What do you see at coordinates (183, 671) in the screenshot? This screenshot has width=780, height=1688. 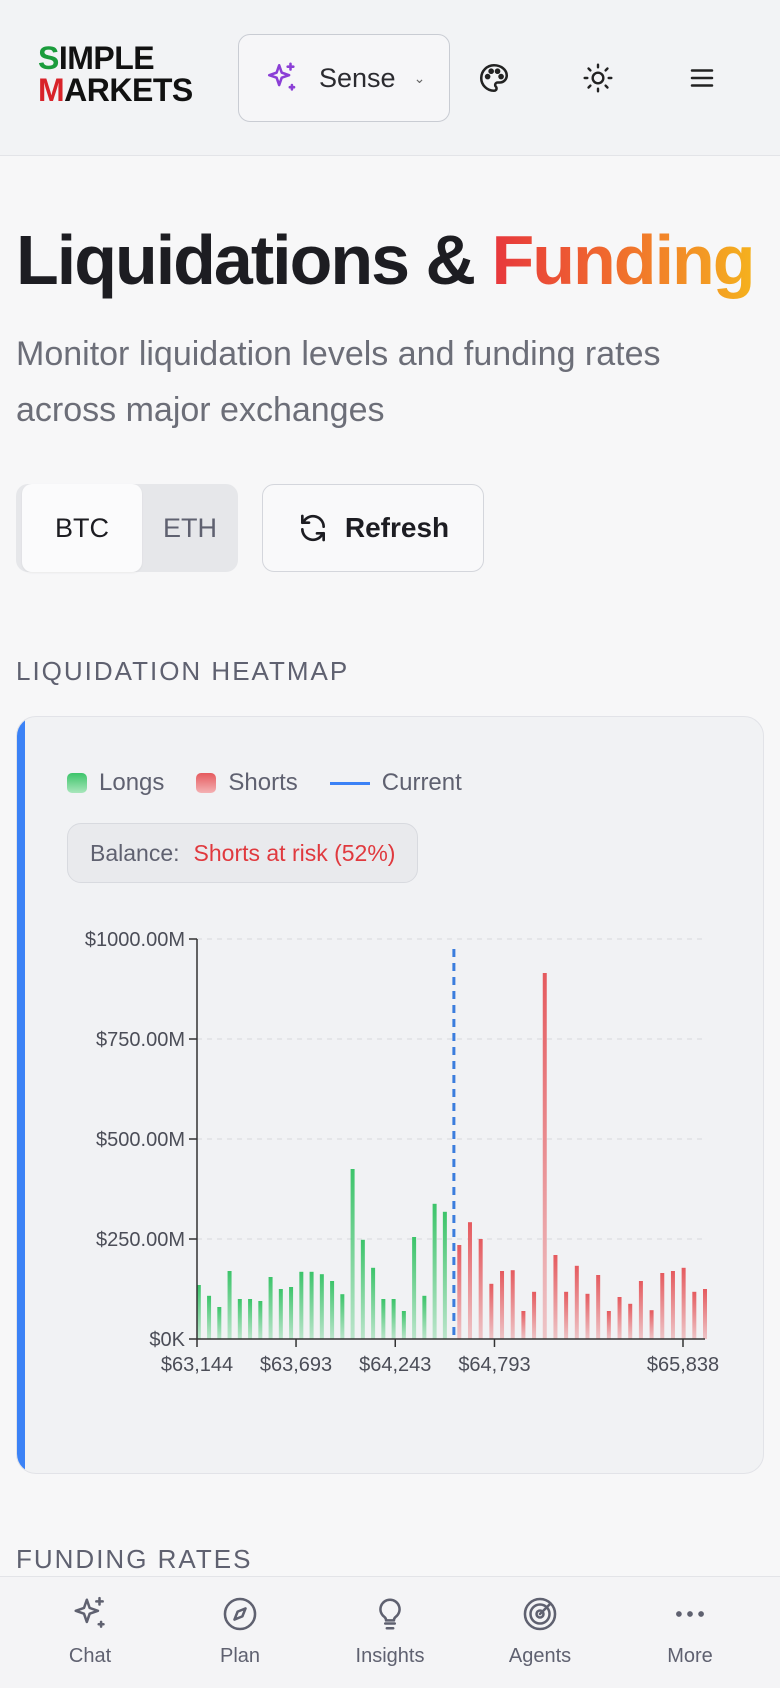 I see `heatmap-section-label: LIQUIDATION HEATMAP` at bounding box center [183, 671].